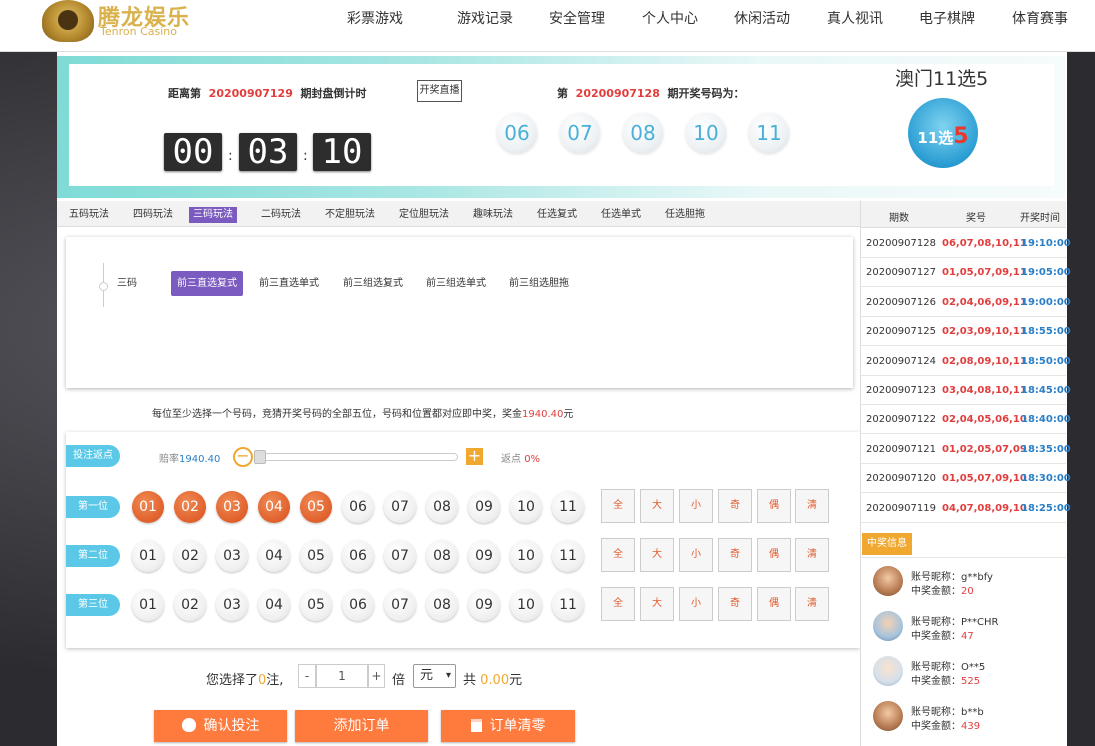 This screenshot has height=746, width=1095. Describe the element at coordinates (621, 215) in the screenshot. I see `tab-any-single: 任选单式` at that location.